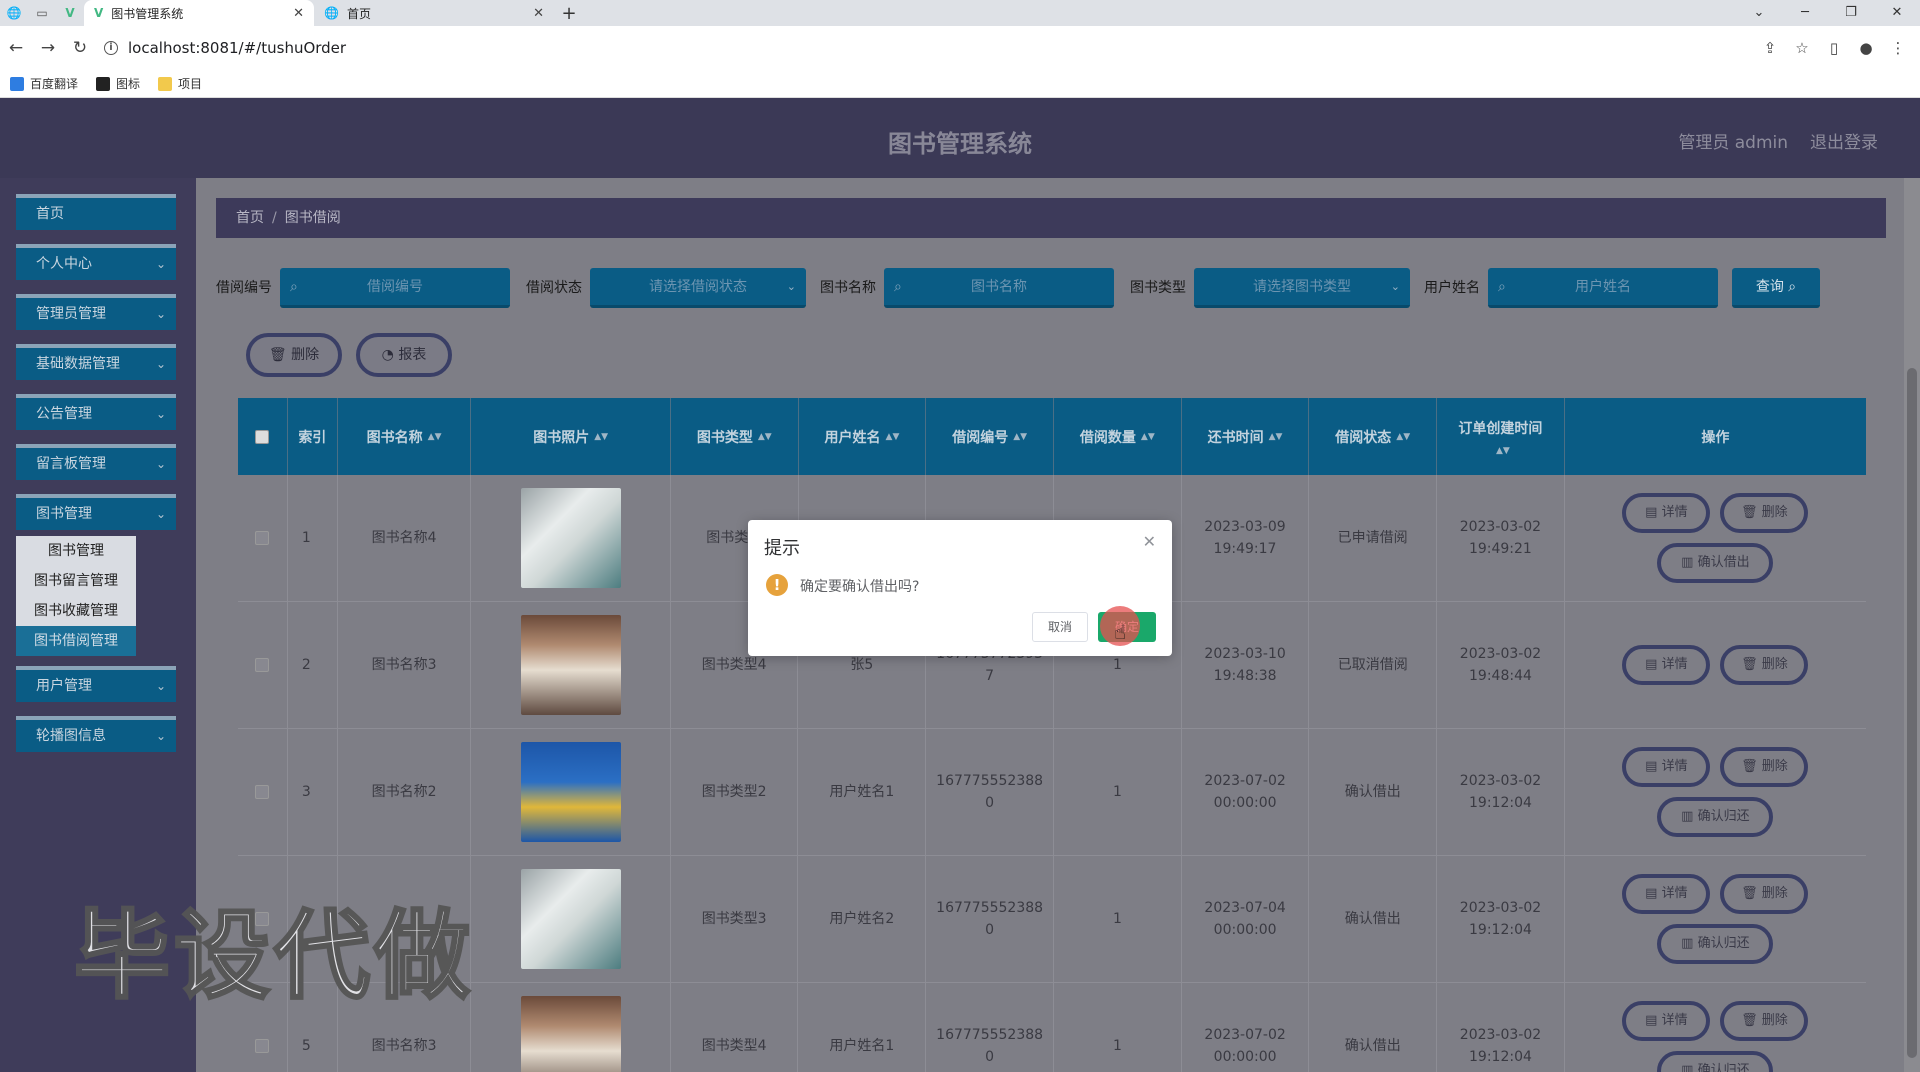  I want to click on sidebar-item-books: 图书管理 ⌄, so click(96, 512).